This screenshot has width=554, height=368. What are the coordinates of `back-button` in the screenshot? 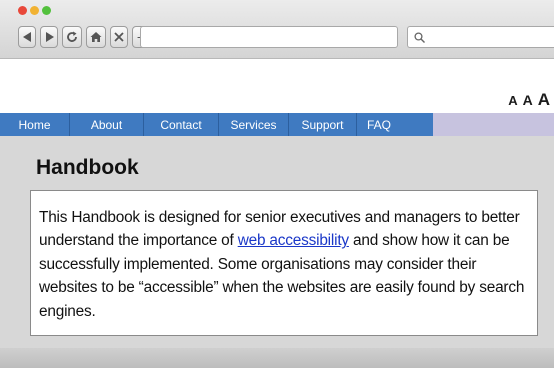 It's located at (27, 37).